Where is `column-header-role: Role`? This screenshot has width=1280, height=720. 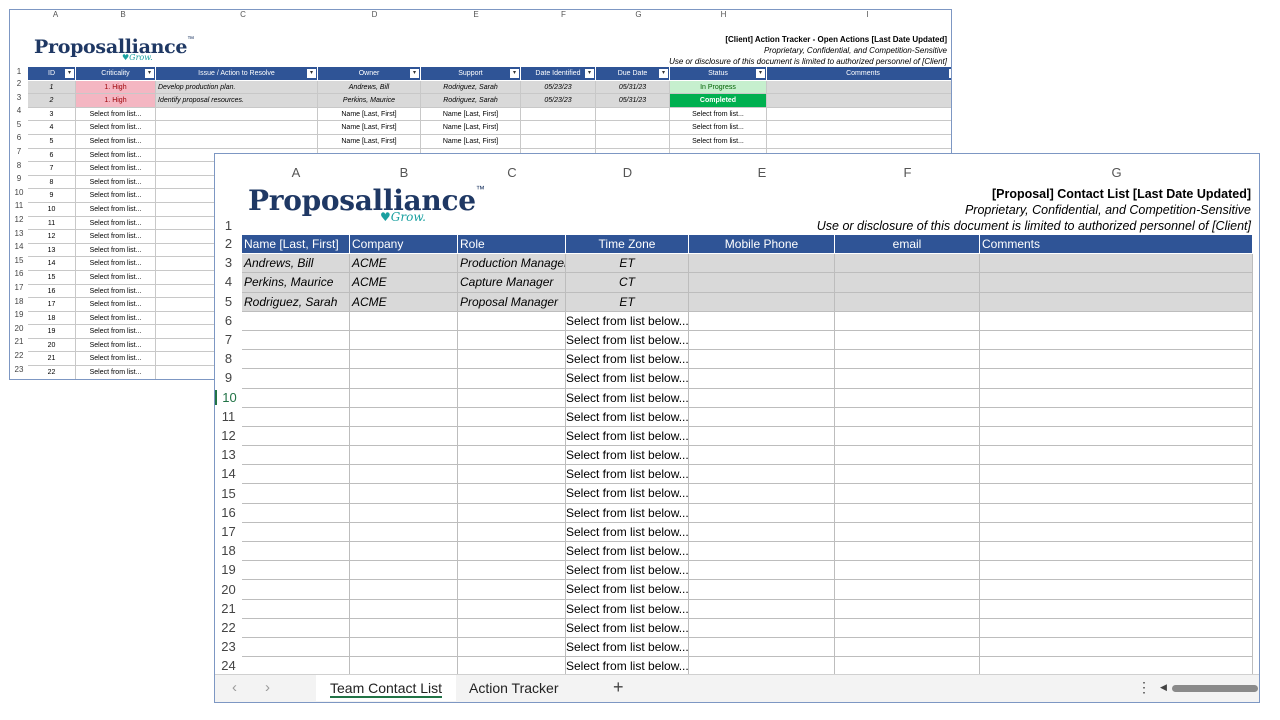
column-header-role: Role is located at coordinates (512, 245).